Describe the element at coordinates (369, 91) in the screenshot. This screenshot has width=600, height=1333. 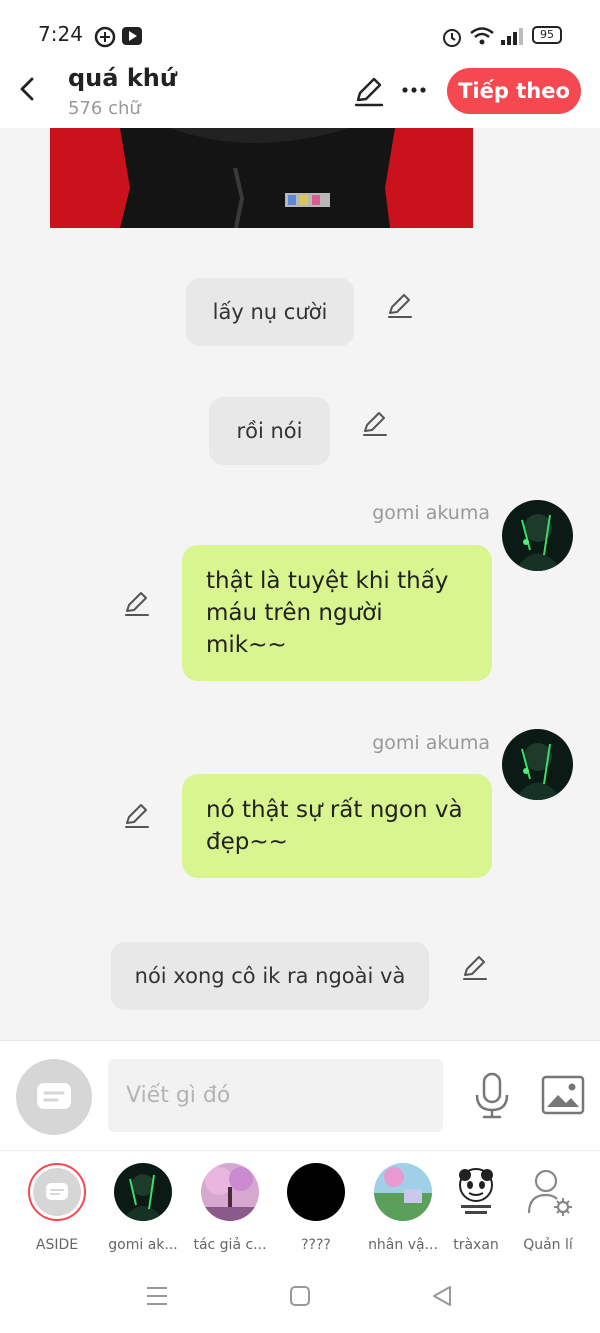
I see `edit-title-icon` at that location.